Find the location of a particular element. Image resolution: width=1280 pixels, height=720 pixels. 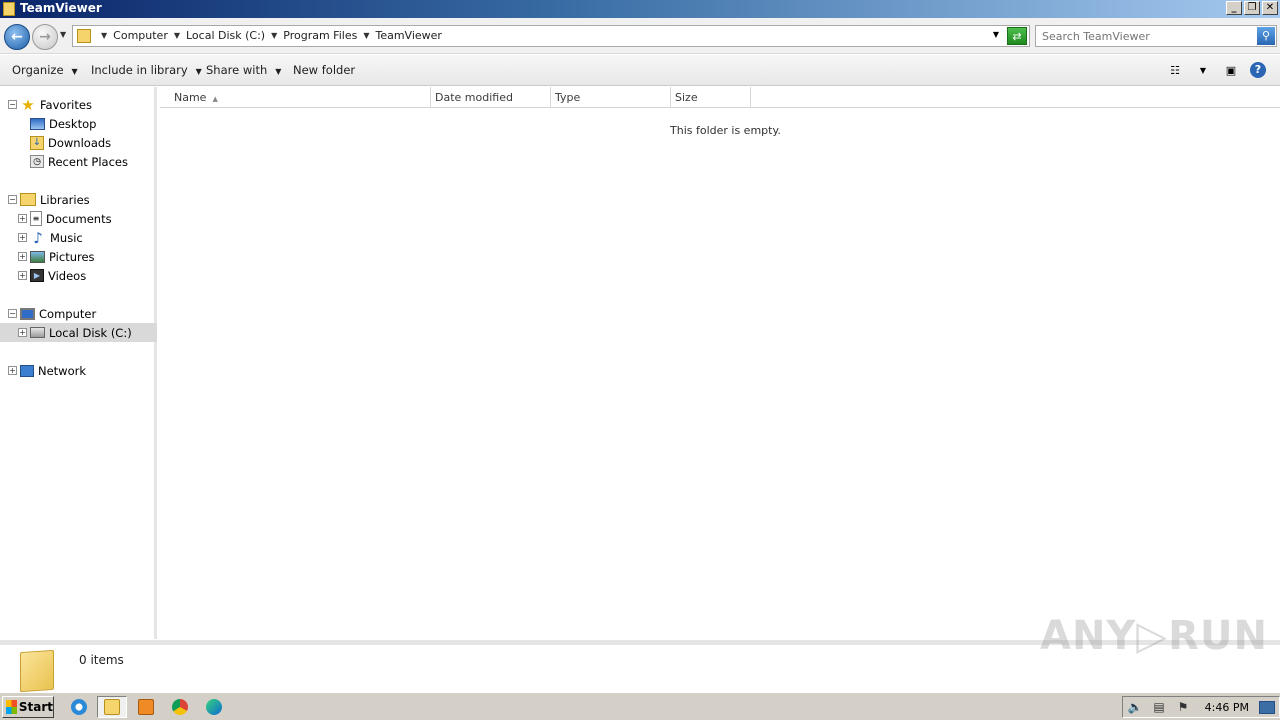

taskbar: Start 🔈 ▤ ⚑ 4:46 PM is located at coordinates (640, 706).